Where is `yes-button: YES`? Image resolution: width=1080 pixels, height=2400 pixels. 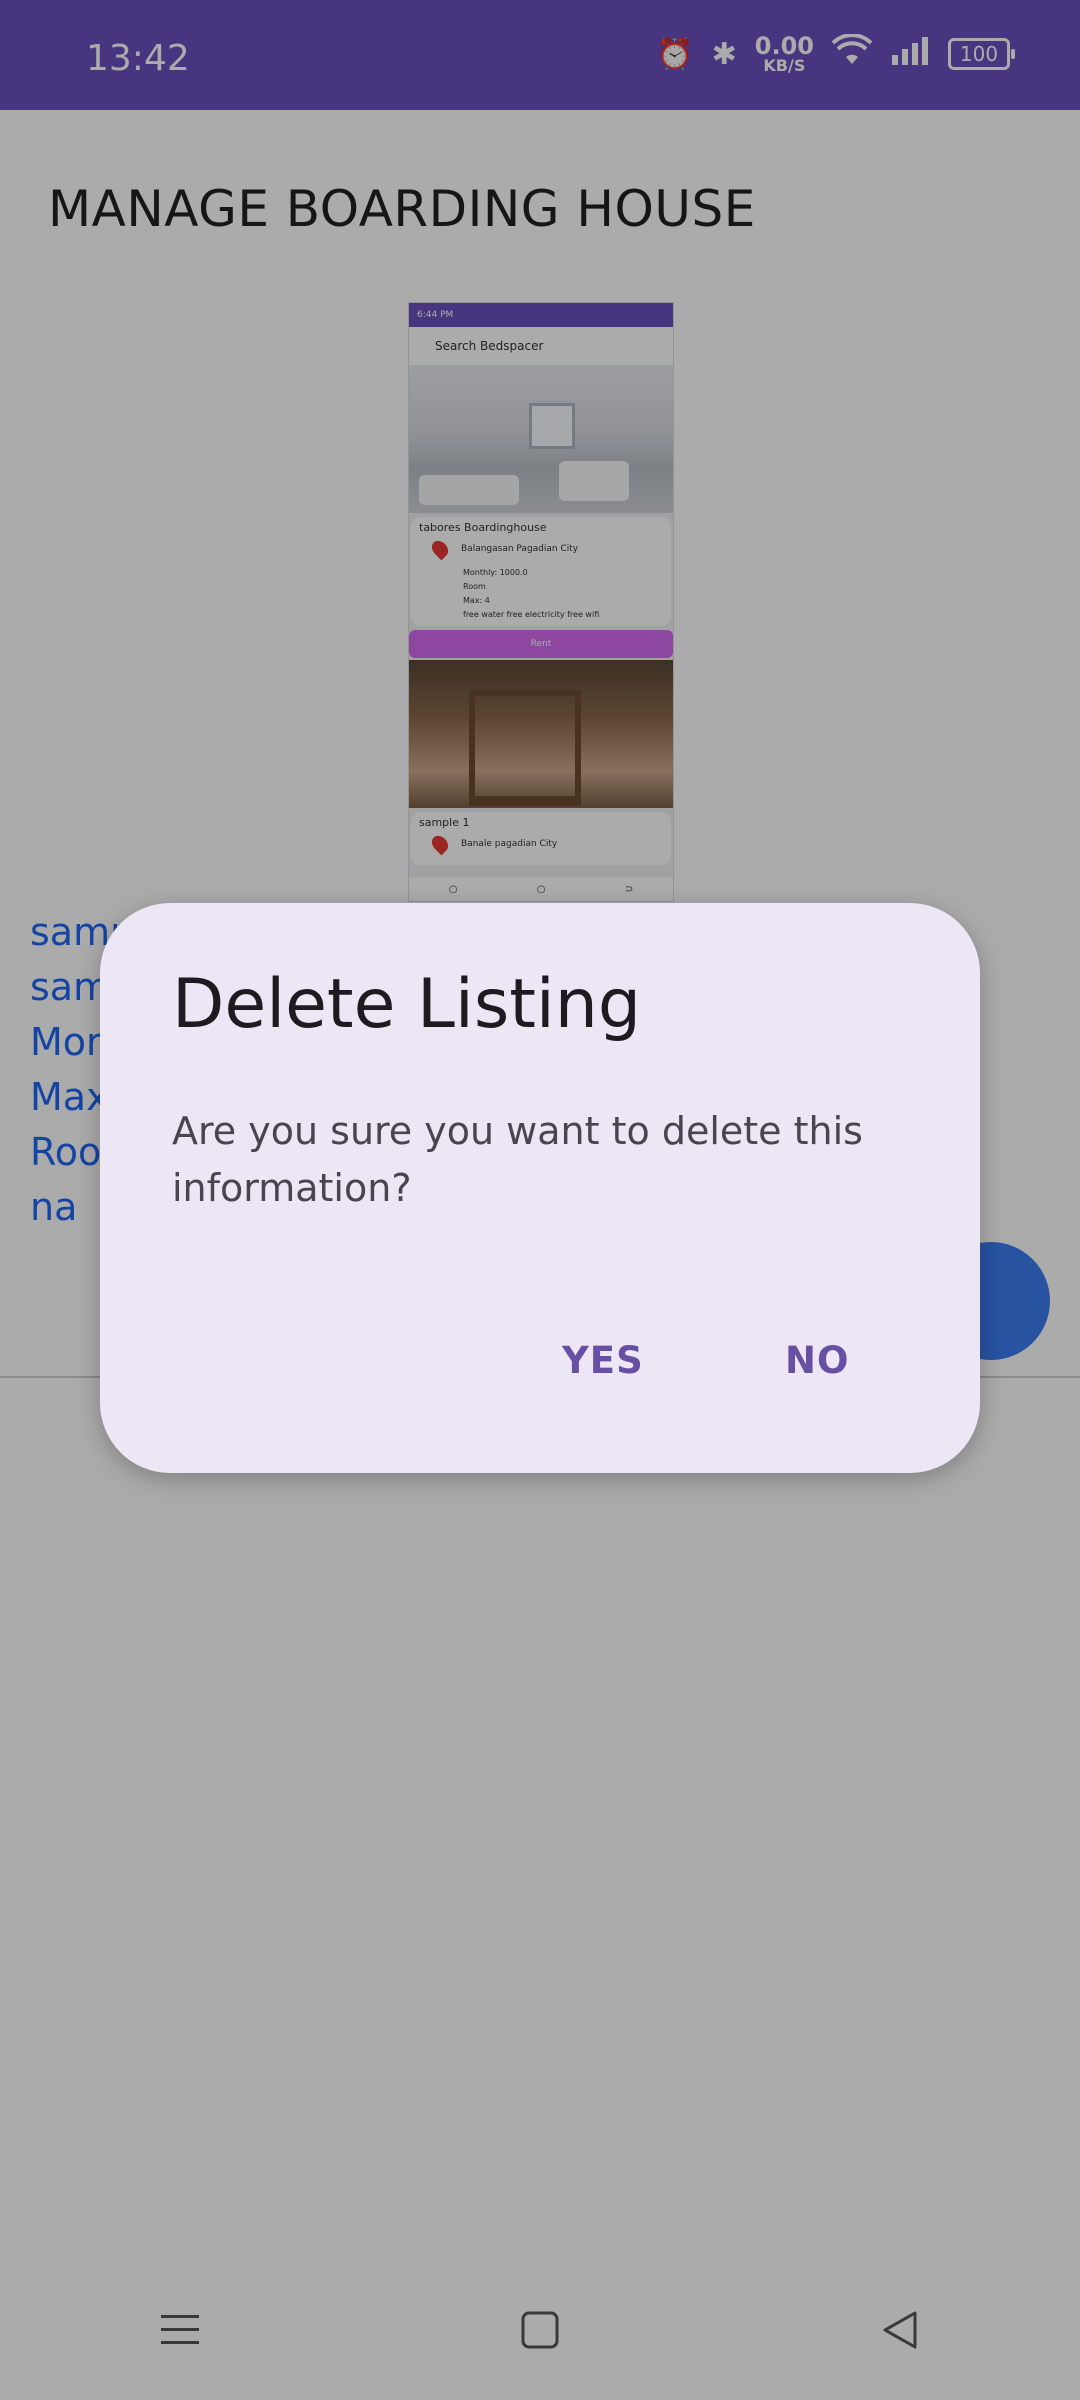 yes-button: YES is located at coordinates (603, 1360).